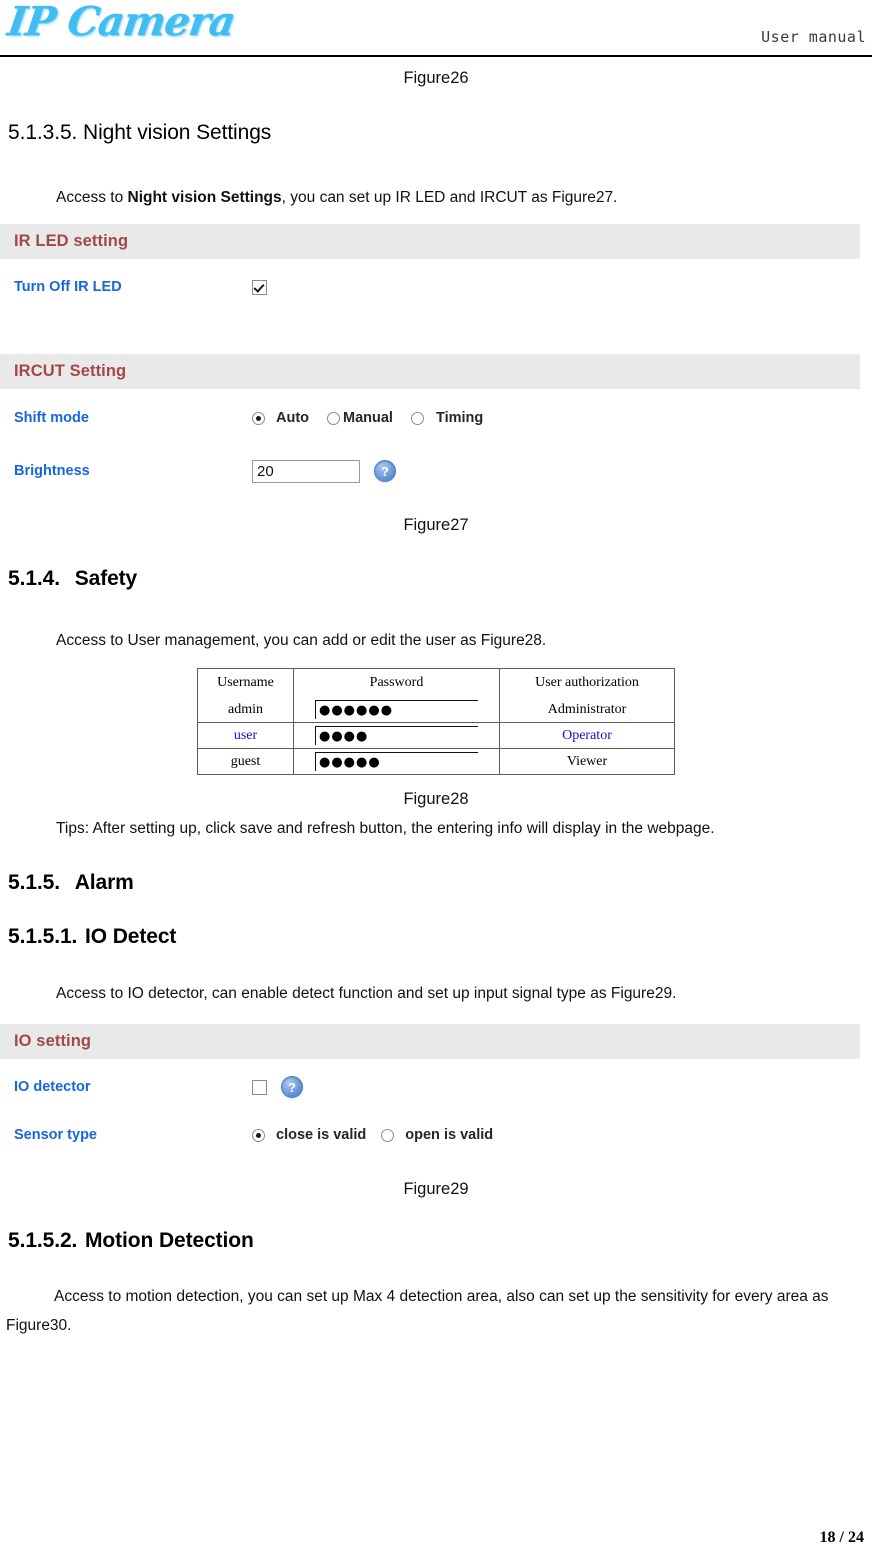  I want to click on heading-number: 5.1.5.1., so click(43, 937).